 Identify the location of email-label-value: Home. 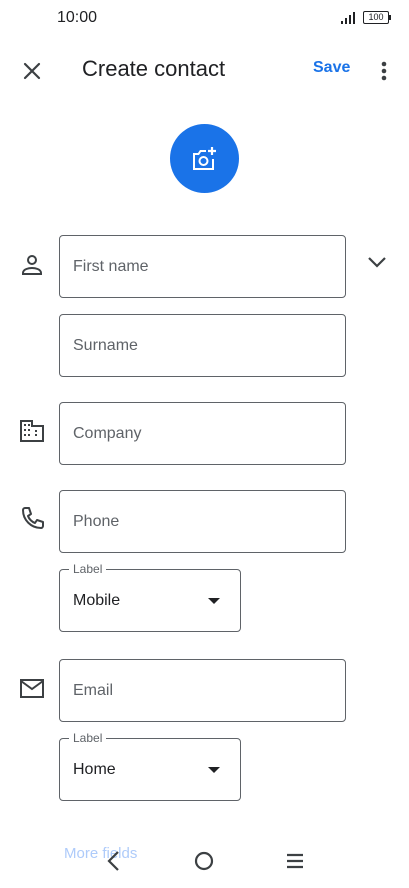
(94, 769).